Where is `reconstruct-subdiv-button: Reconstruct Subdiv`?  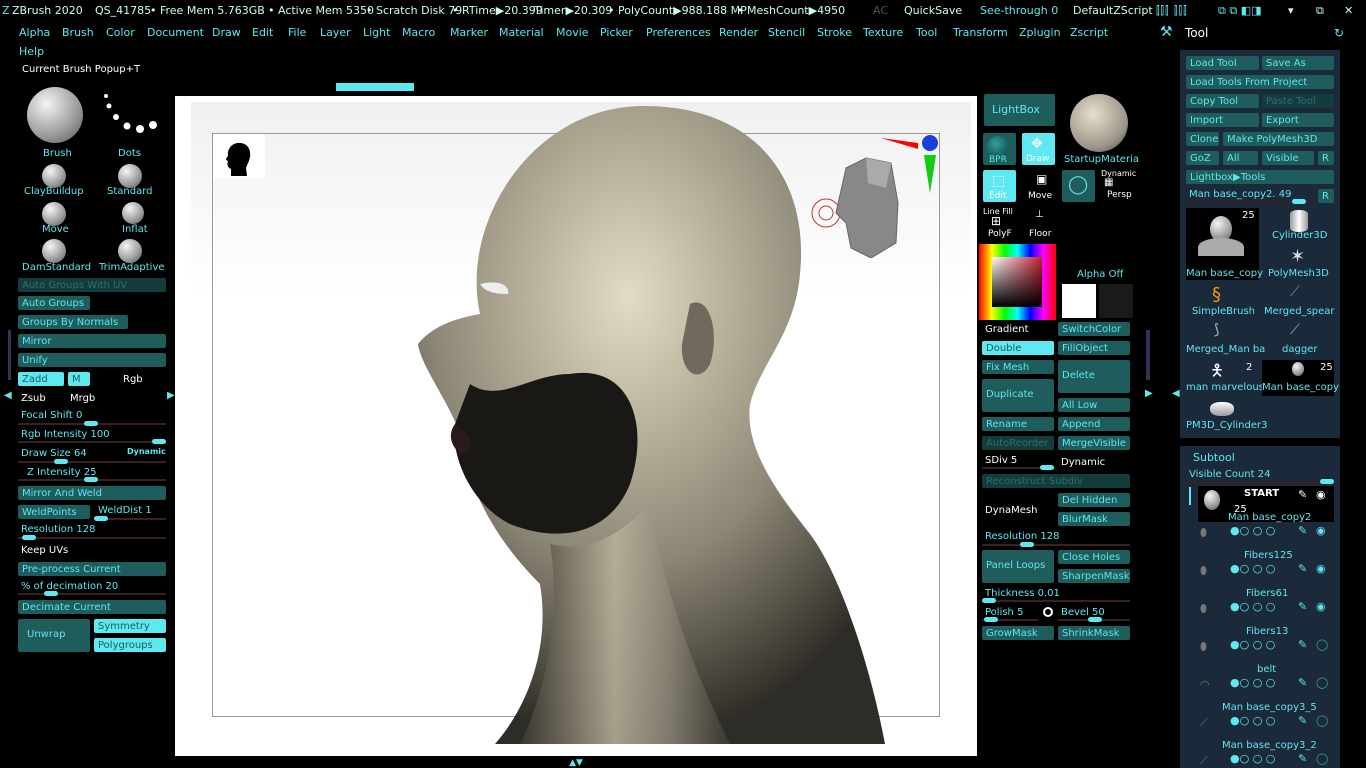 reconstruct-subdiv-button: Reconstruct Subdiv is located at coordinates (1056, 481).